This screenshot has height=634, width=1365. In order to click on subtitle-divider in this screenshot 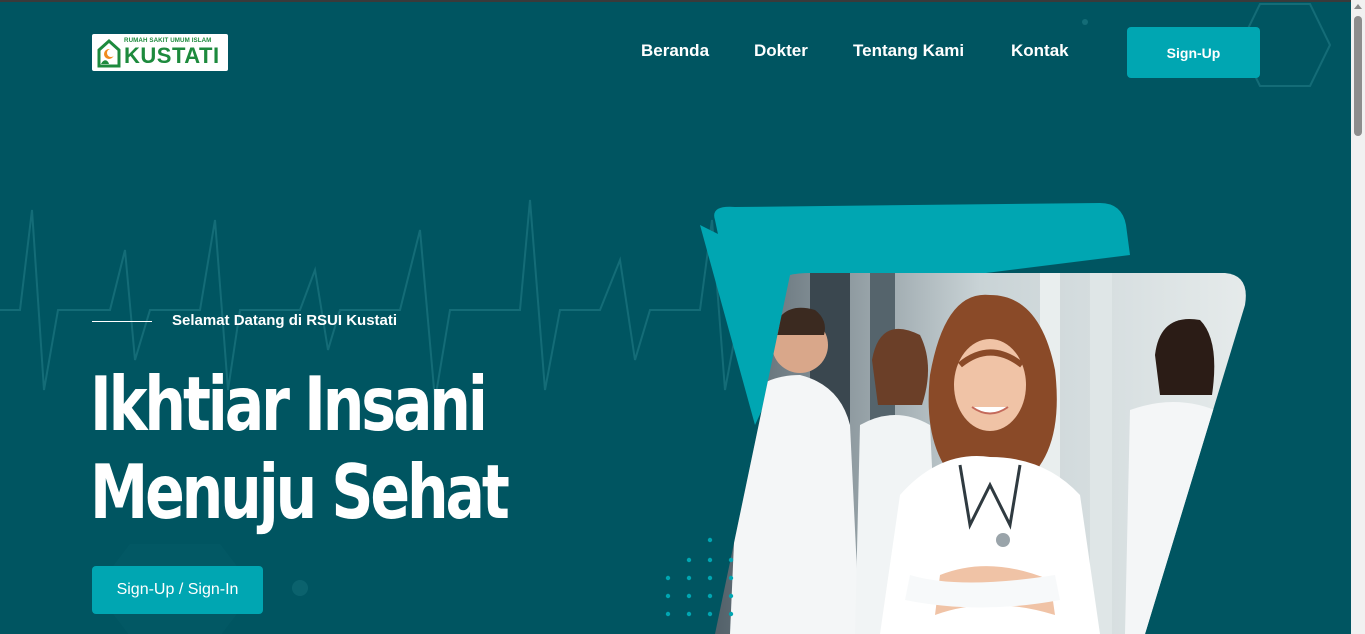, I will do `click(122, 321)`.